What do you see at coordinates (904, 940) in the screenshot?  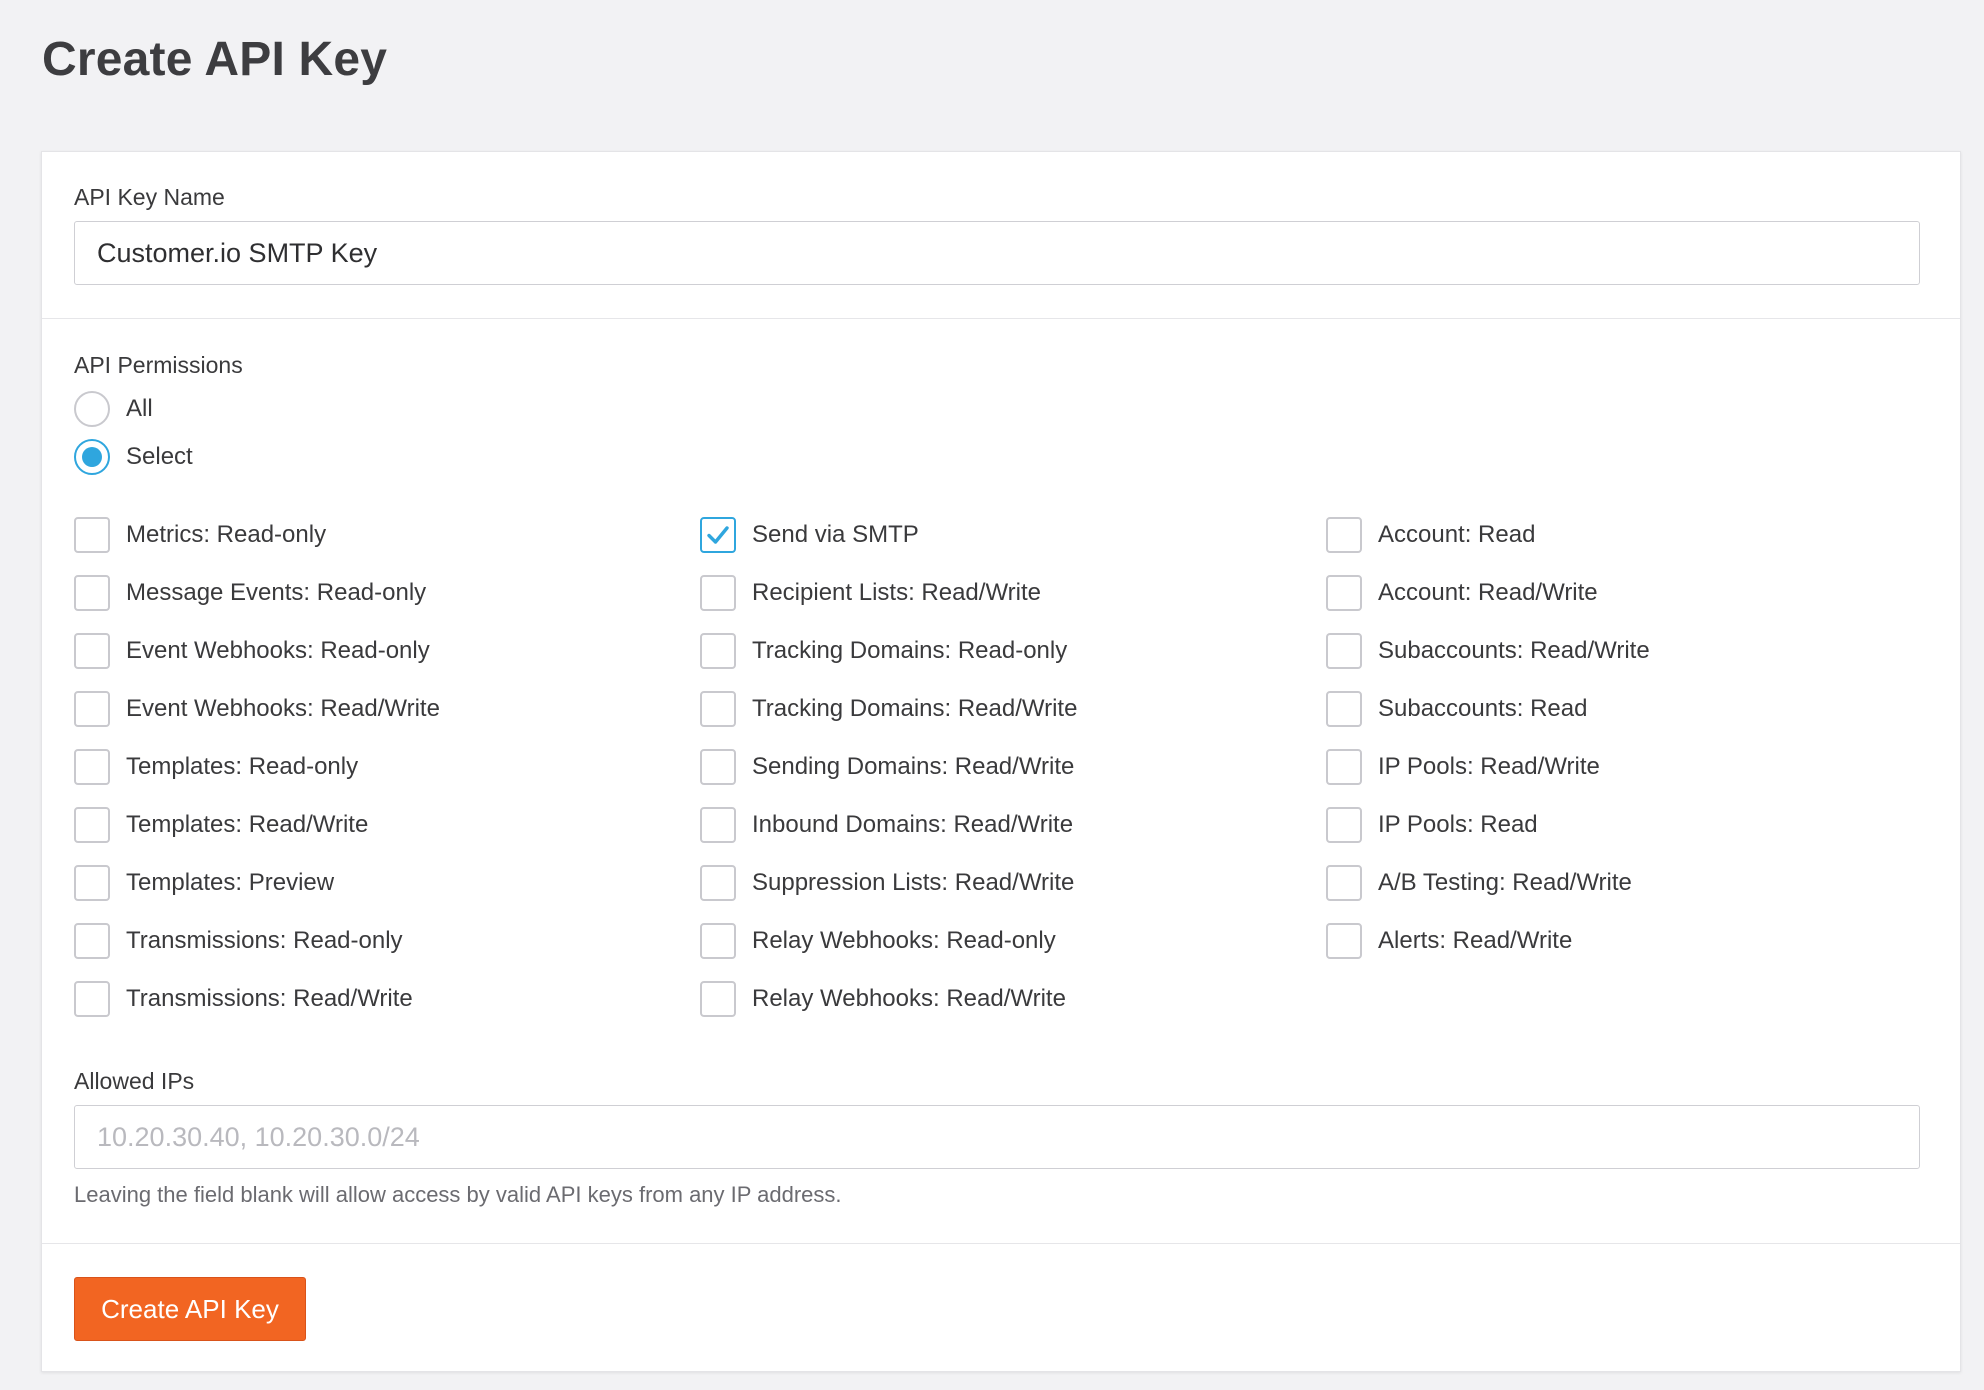 I see `permission-label: Relay Webhooks: Read-only` at bounding box center [904, 940].